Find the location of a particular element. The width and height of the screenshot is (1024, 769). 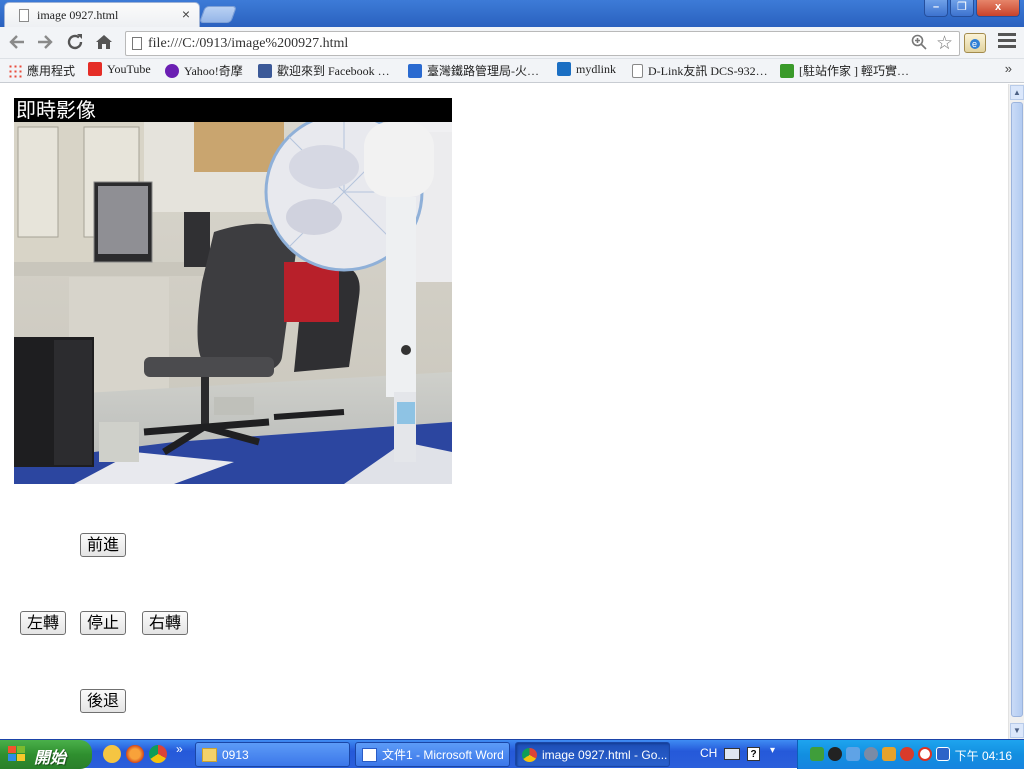

language-indicator: CH is located at coordinates (708, 753).